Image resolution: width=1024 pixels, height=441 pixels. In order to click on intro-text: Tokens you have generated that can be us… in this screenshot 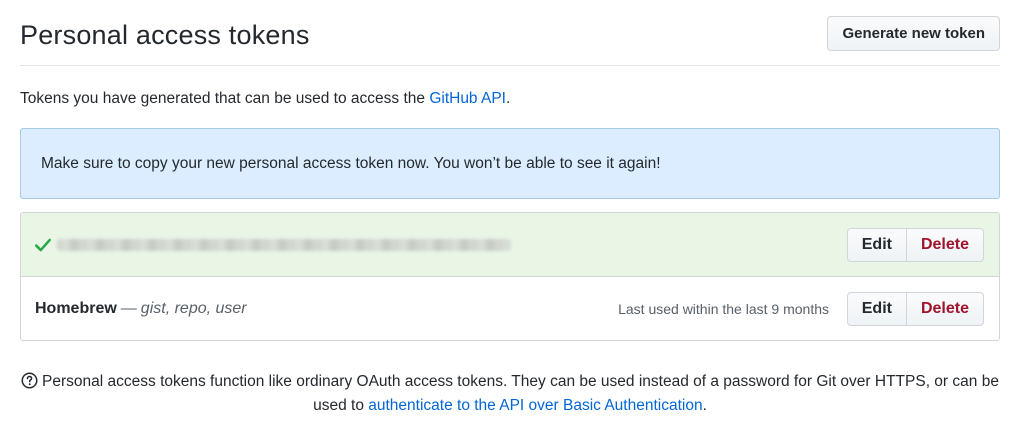, I will do `click(265, 99)`.